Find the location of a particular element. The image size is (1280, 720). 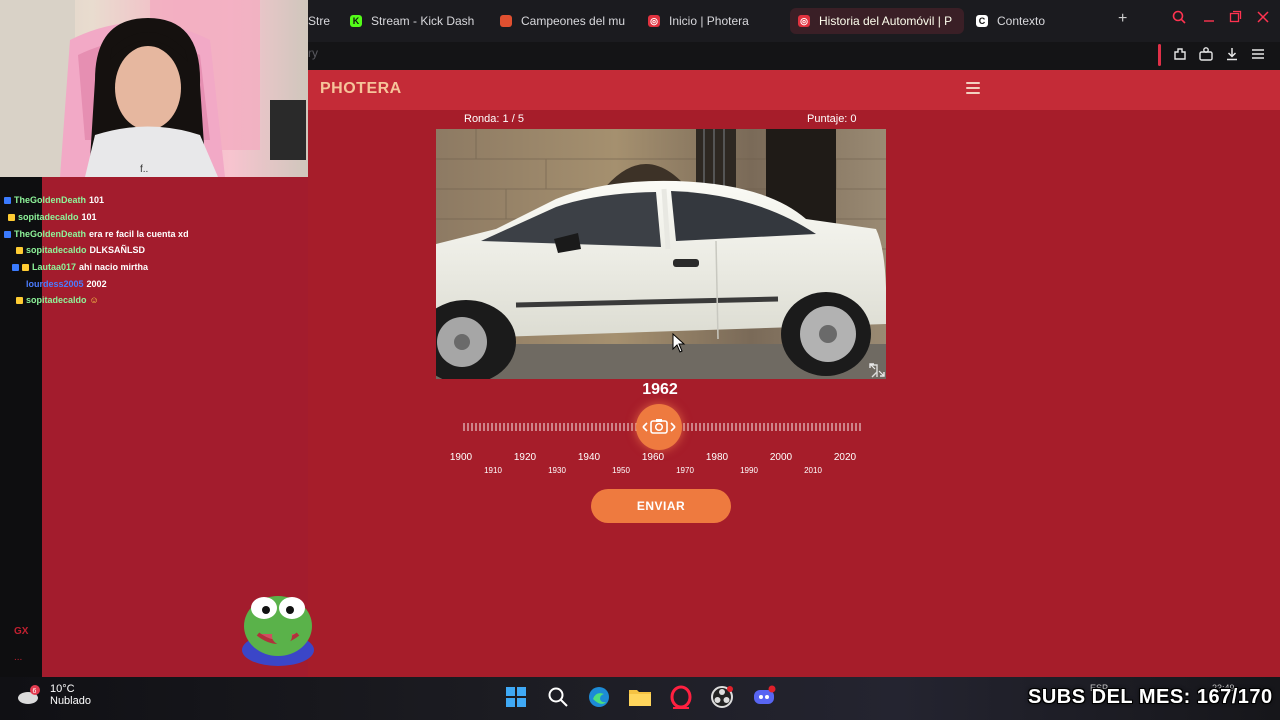

gx-label: GX is located at coordinates (21, 631).